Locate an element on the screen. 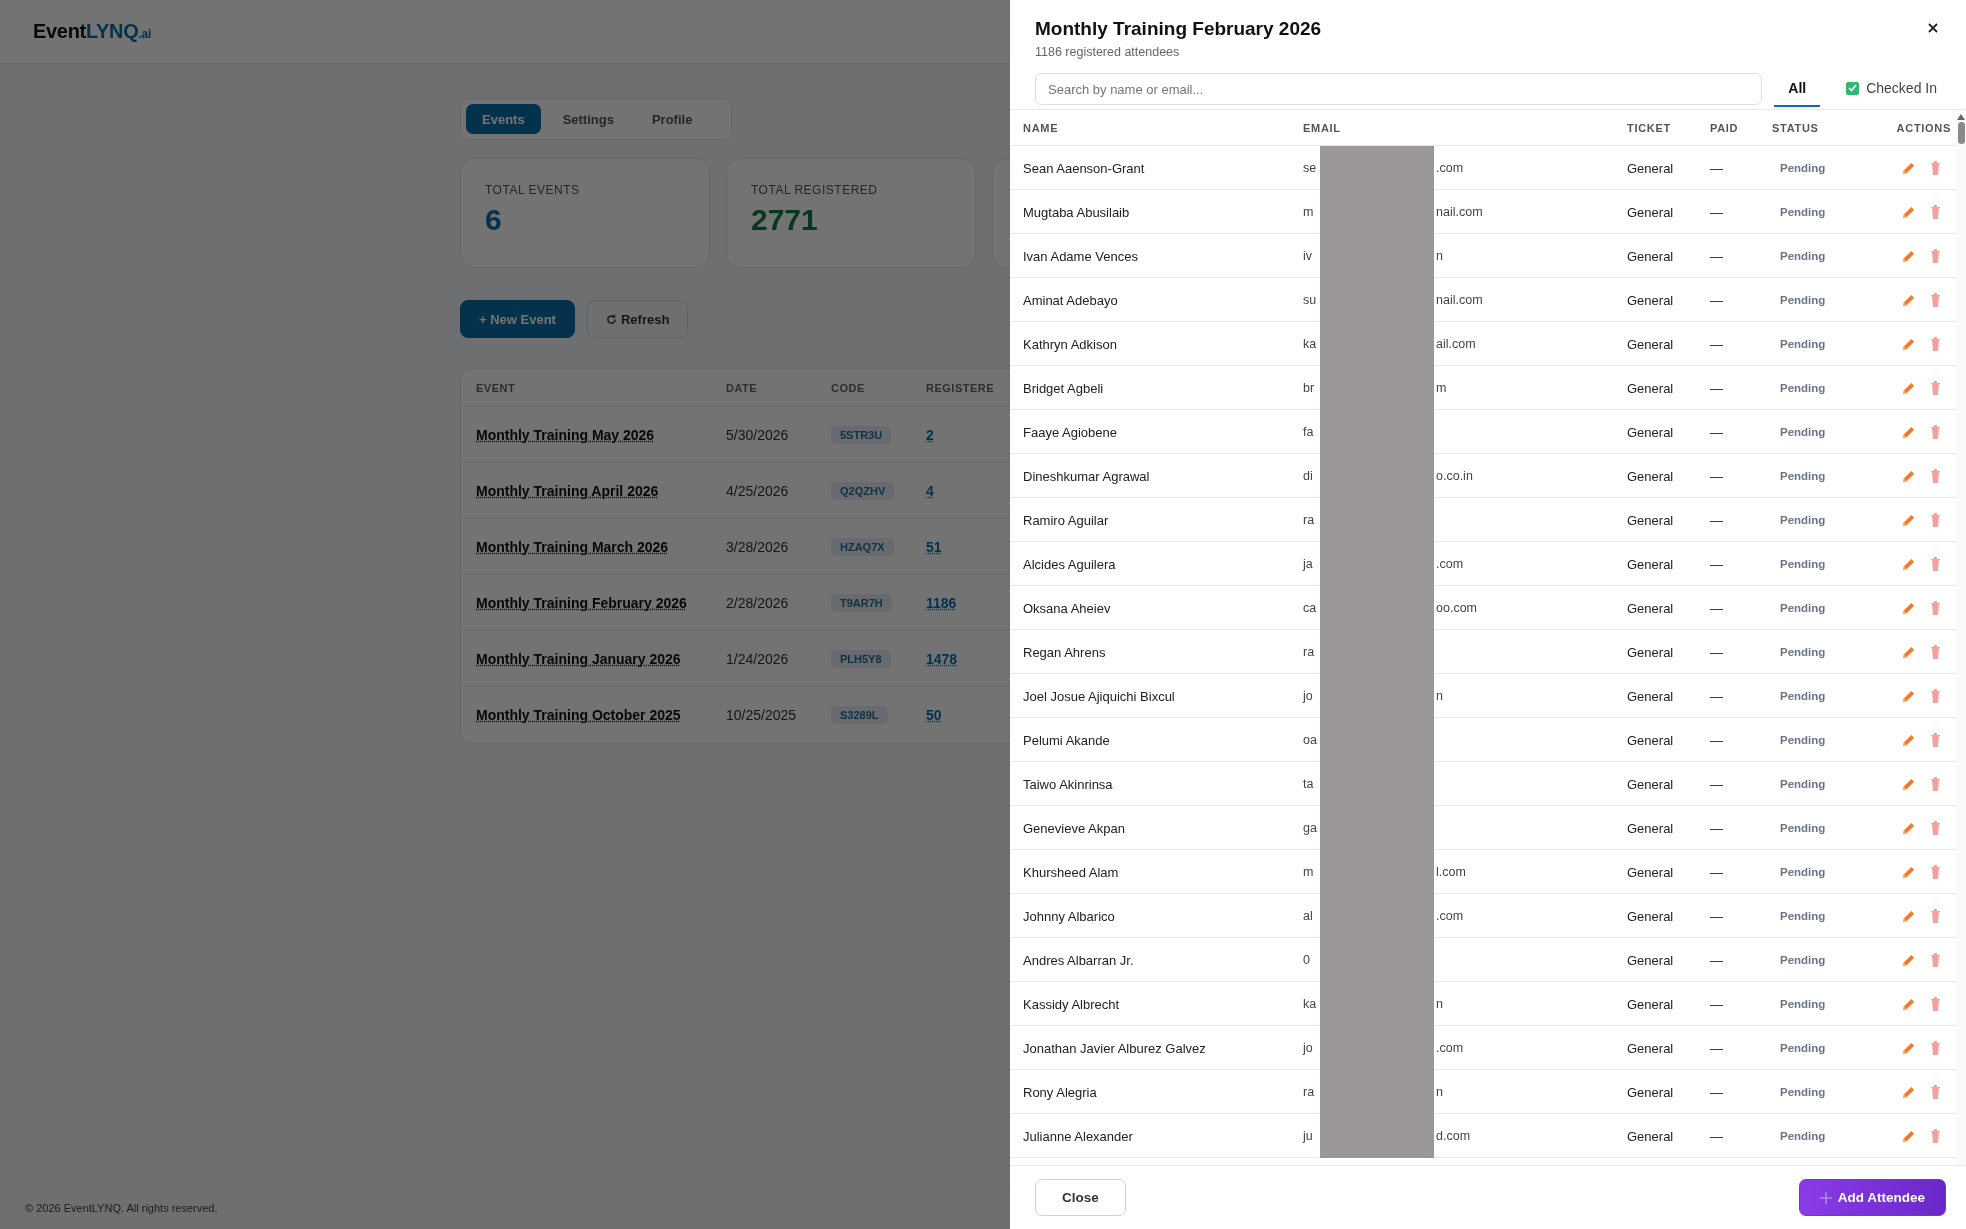 The width and height of the screenshot is (1966, 1229). registered-link: 2 is located at coordinates (930, 434).